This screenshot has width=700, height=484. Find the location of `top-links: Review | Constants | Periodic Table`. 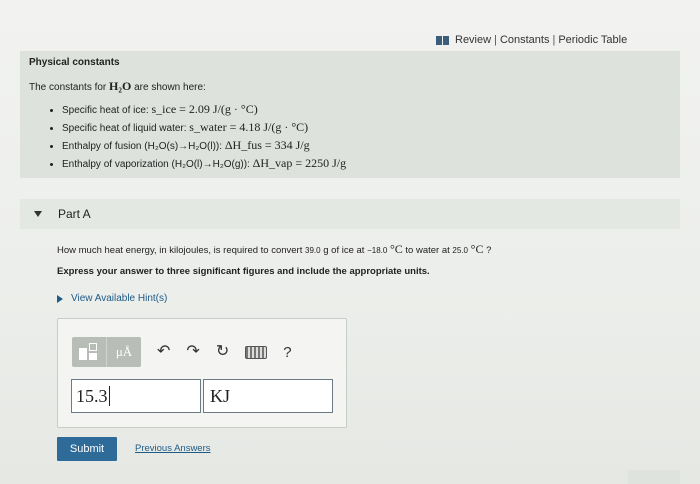

top-links: Review | Constants | Periodic Table is located at coordinates (531, 40).